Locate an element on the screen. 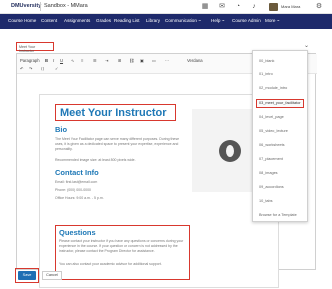 The height and width of the screenshot is (289, 332). list-icon: ☰ is located at coordinates (95, 60).